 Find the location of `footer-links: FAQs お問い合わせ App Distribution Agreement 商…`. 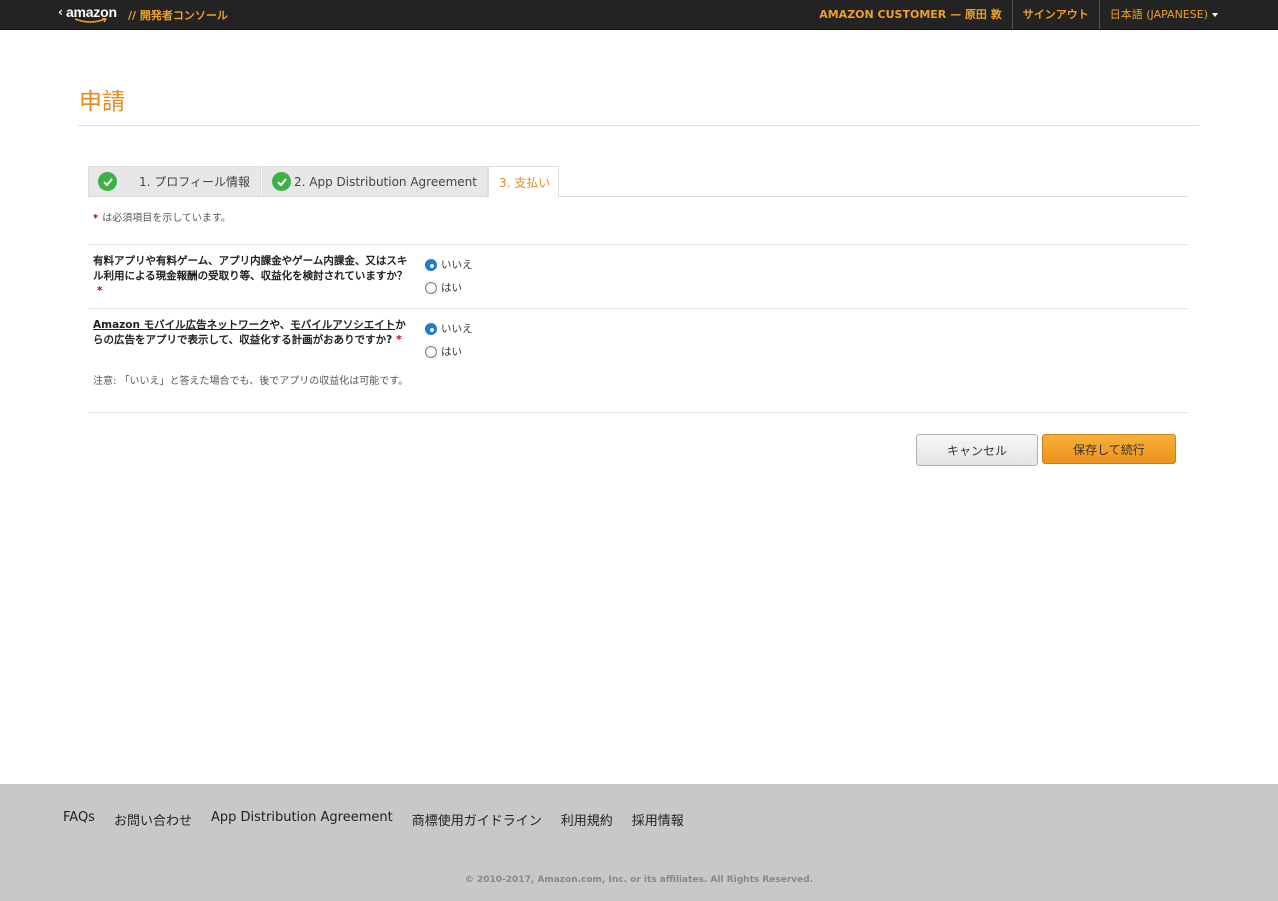

footer-links: FAQs お問い合わせ App Distribution Agreement 商… is located at coordinates (383, 819).